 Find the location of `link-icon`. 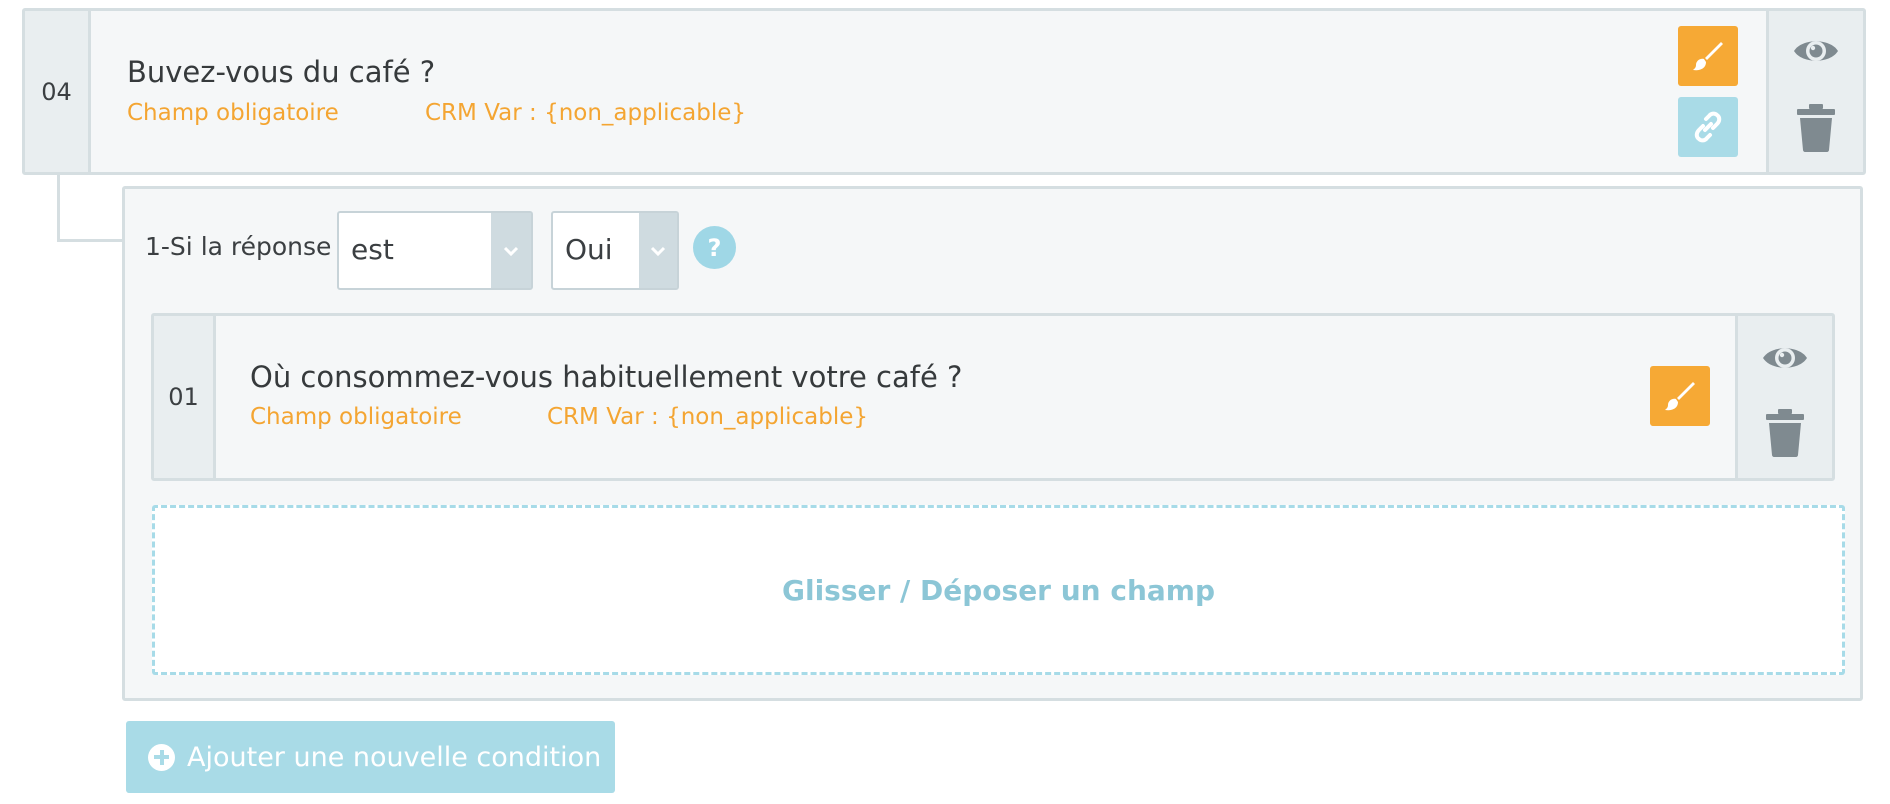

link-icon is located at coordinates (1708, 127).